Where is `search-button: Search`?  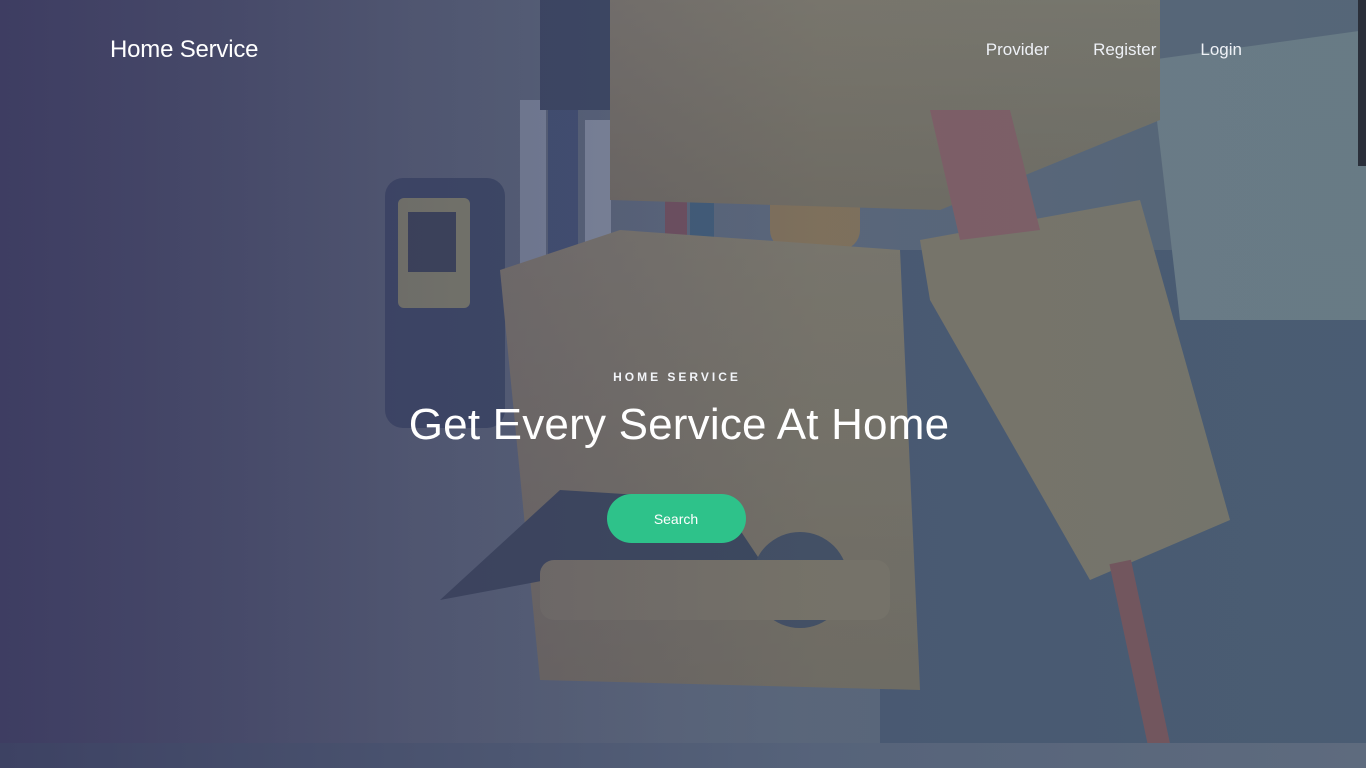 search-button: Search is located at coordinates (676, 518).